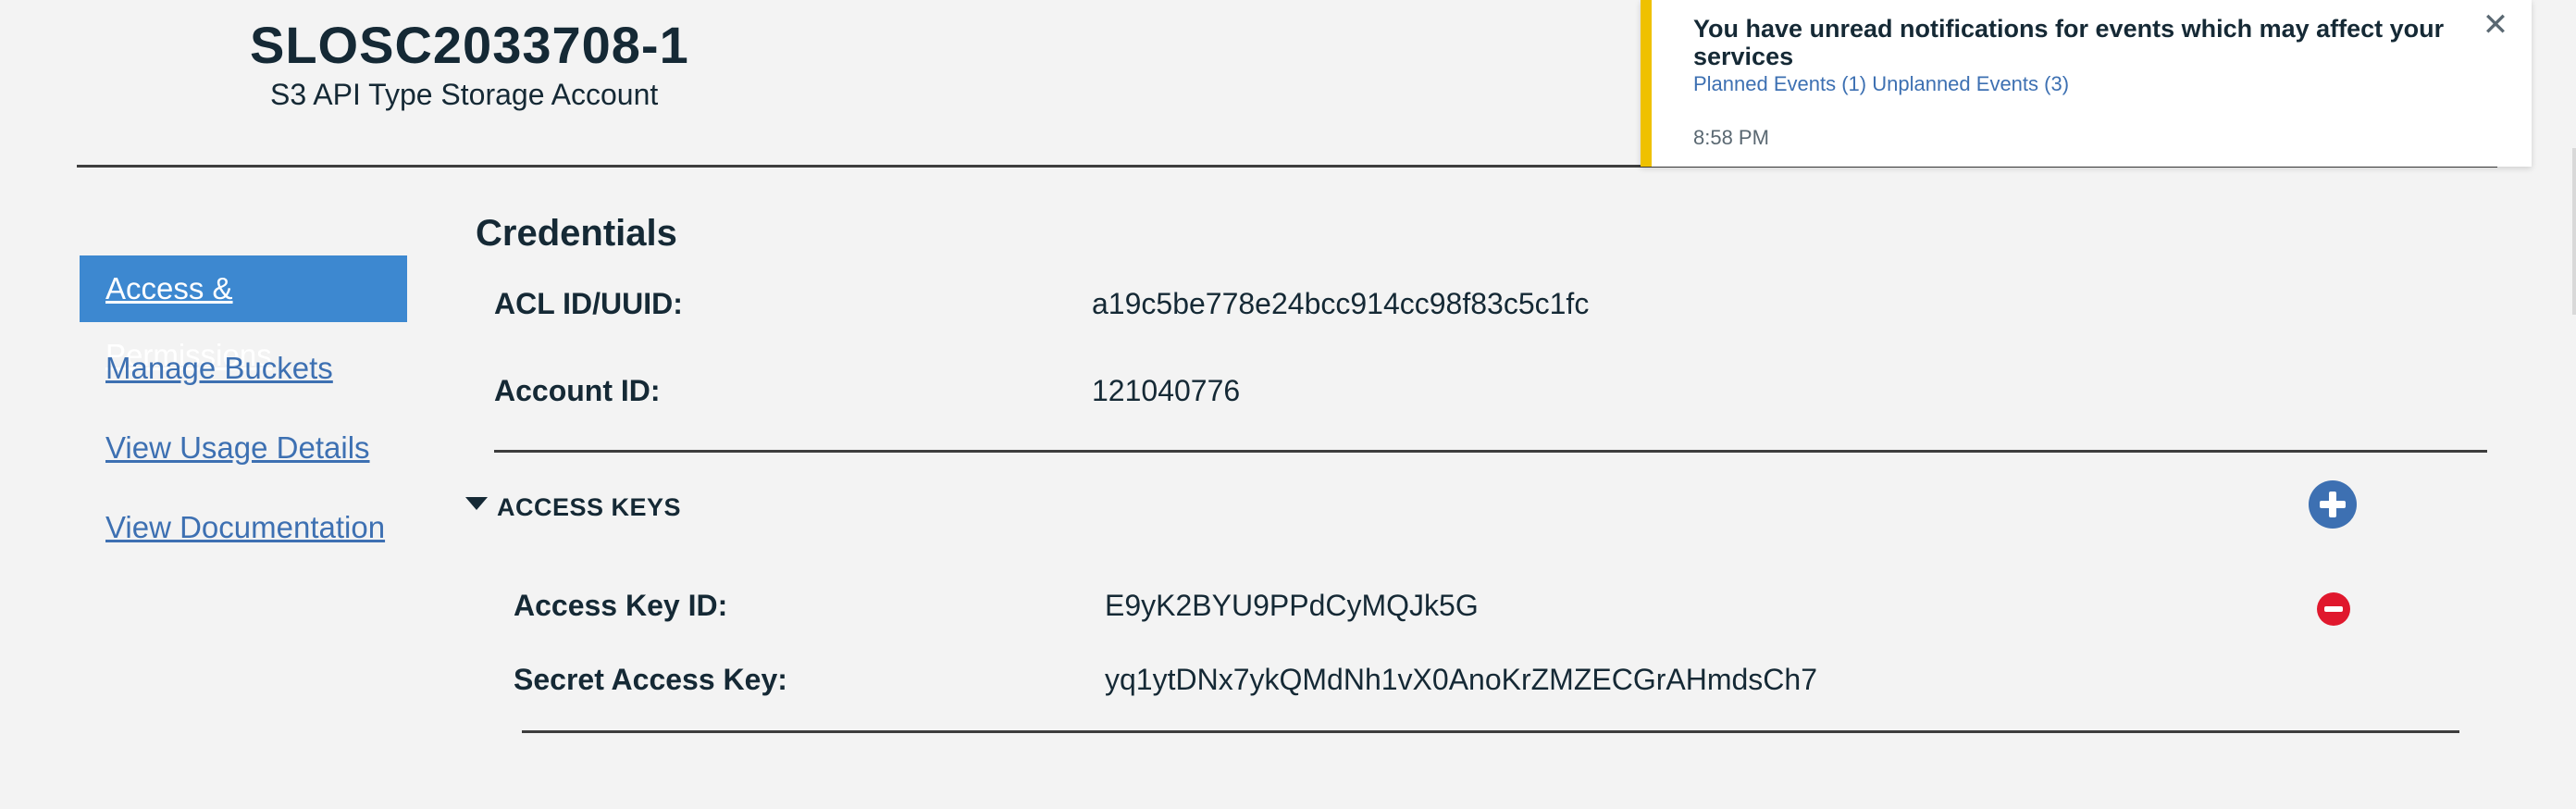  What do you see at coordinates (576, 233) in the screenshot?
I see `credentials-title: Credentials` at bounding box center [576, 233].